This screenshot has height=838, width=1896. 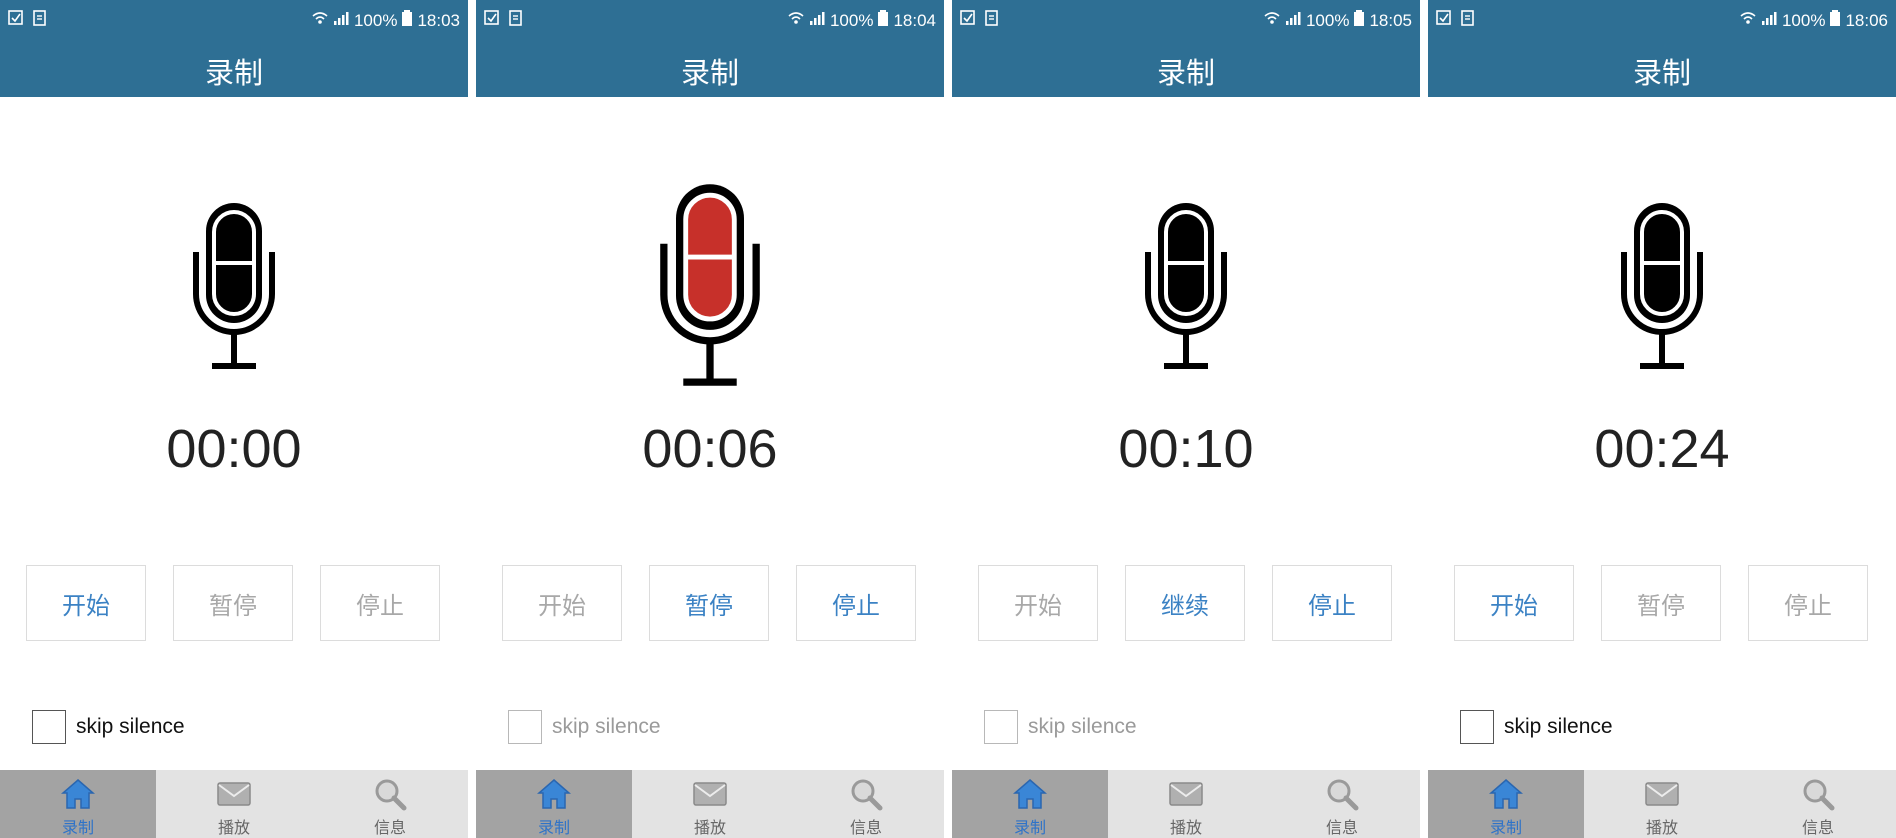 What do you see at coordinates (438, 20) in the screenshot?
I see `clock: 18:03` at bounding box center [438, 20].